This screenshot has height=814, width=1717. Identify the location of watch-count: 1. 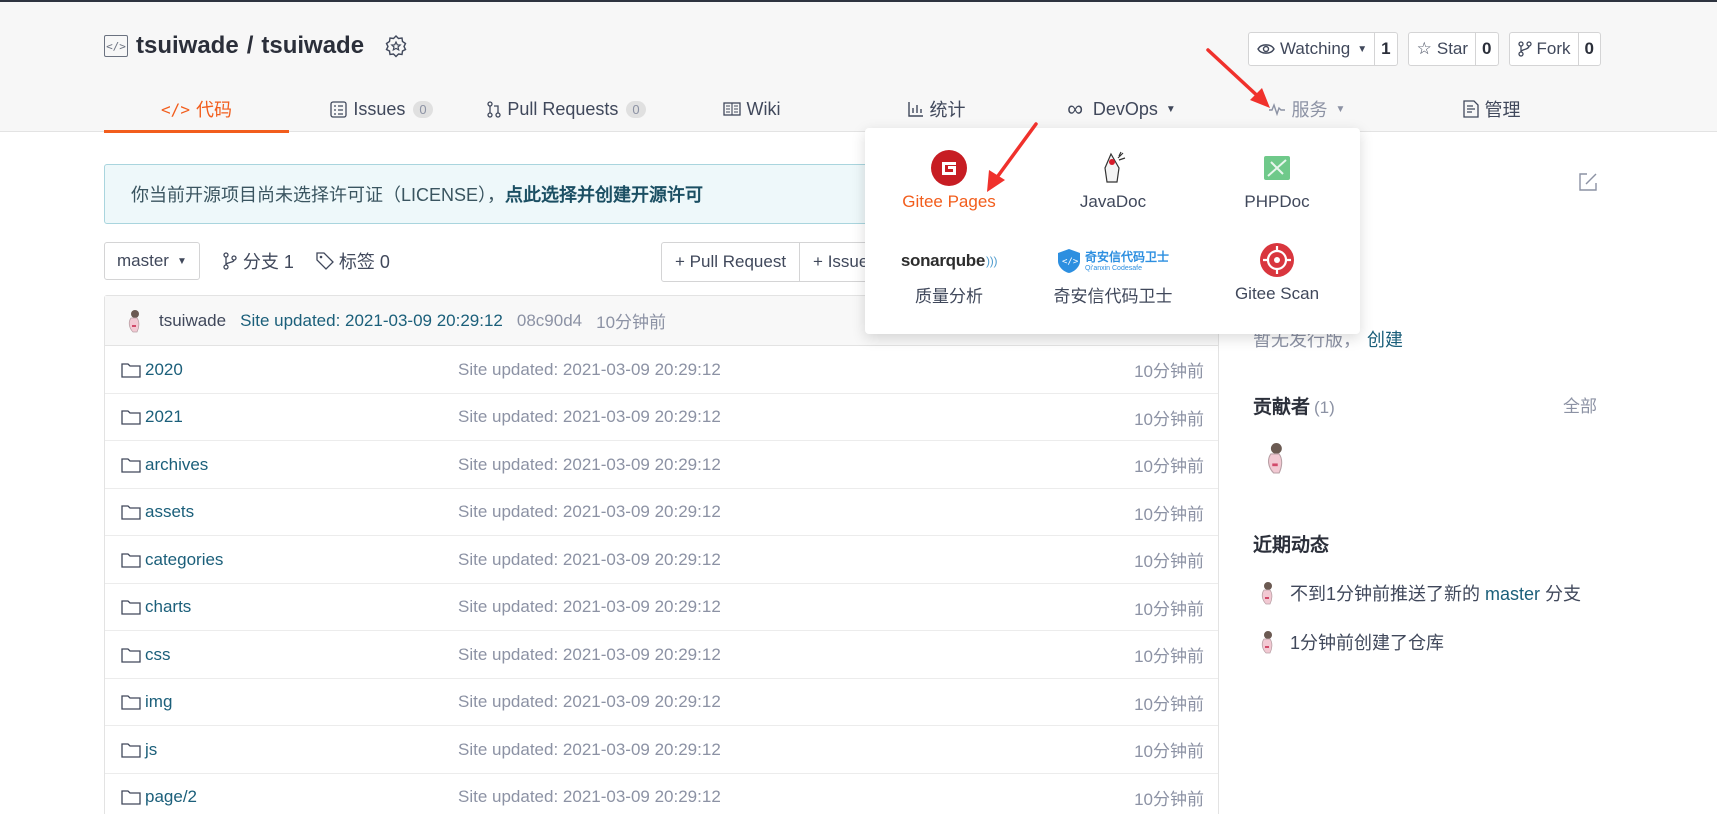
(1385, 49).